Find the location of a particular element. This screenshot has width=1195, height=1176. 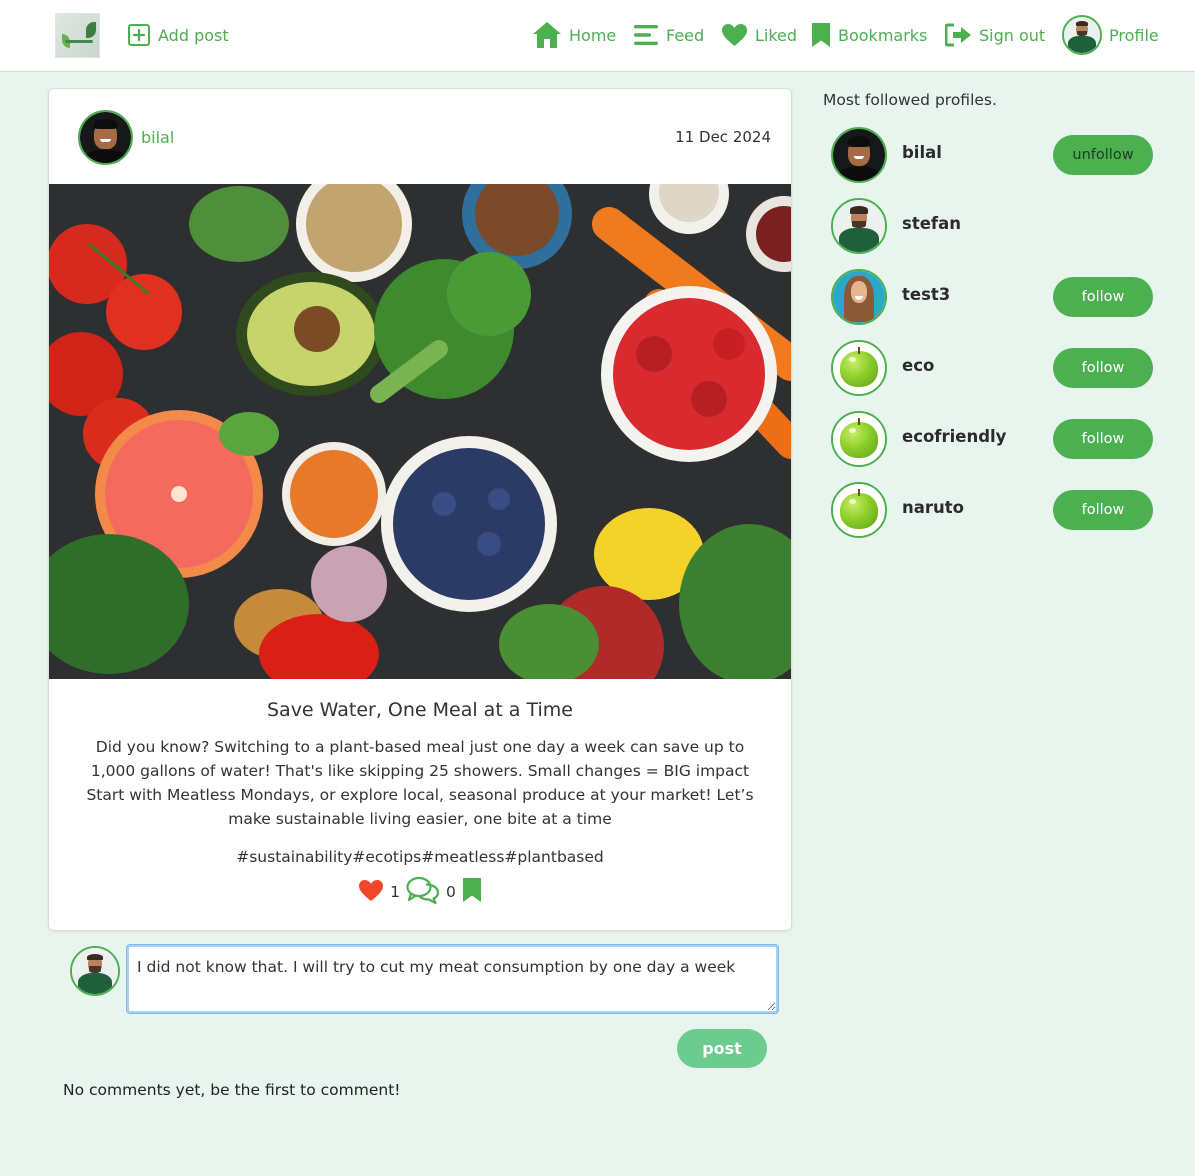

post-actions: 1 0 is located at coordinates (420, 892).